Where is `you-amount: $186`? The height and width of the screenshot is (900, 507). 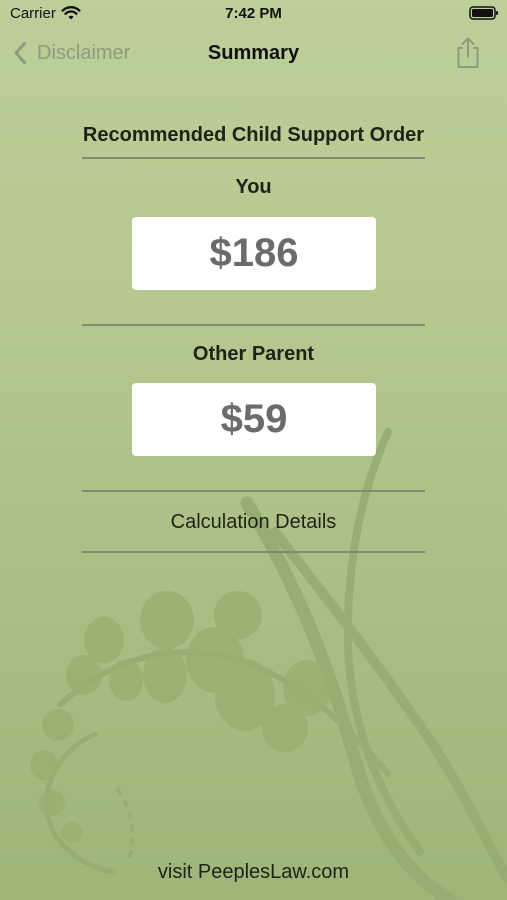 you-amount: $186 is located at coordinates (254, 253).